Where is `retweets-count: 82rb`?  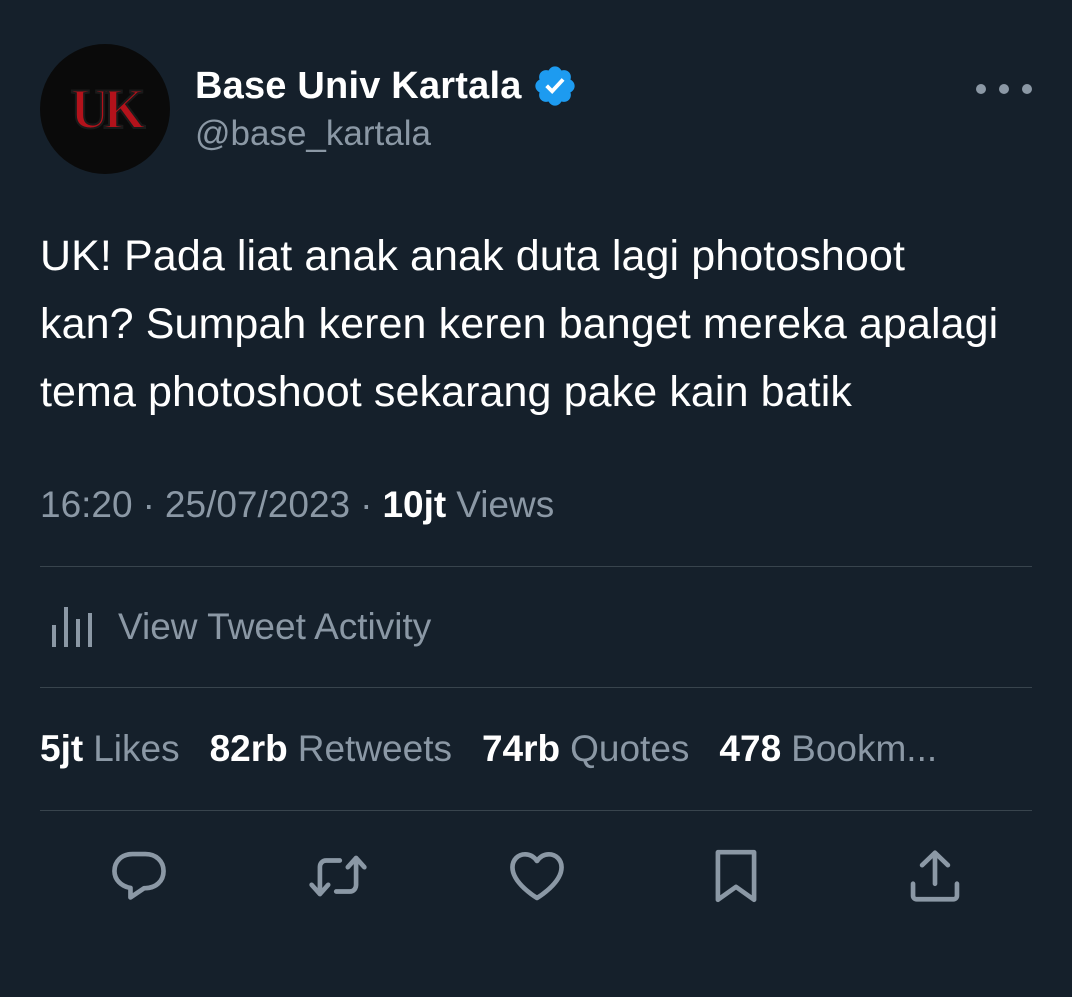
retweets-count: 82rb is located at coordinates (248, 748).